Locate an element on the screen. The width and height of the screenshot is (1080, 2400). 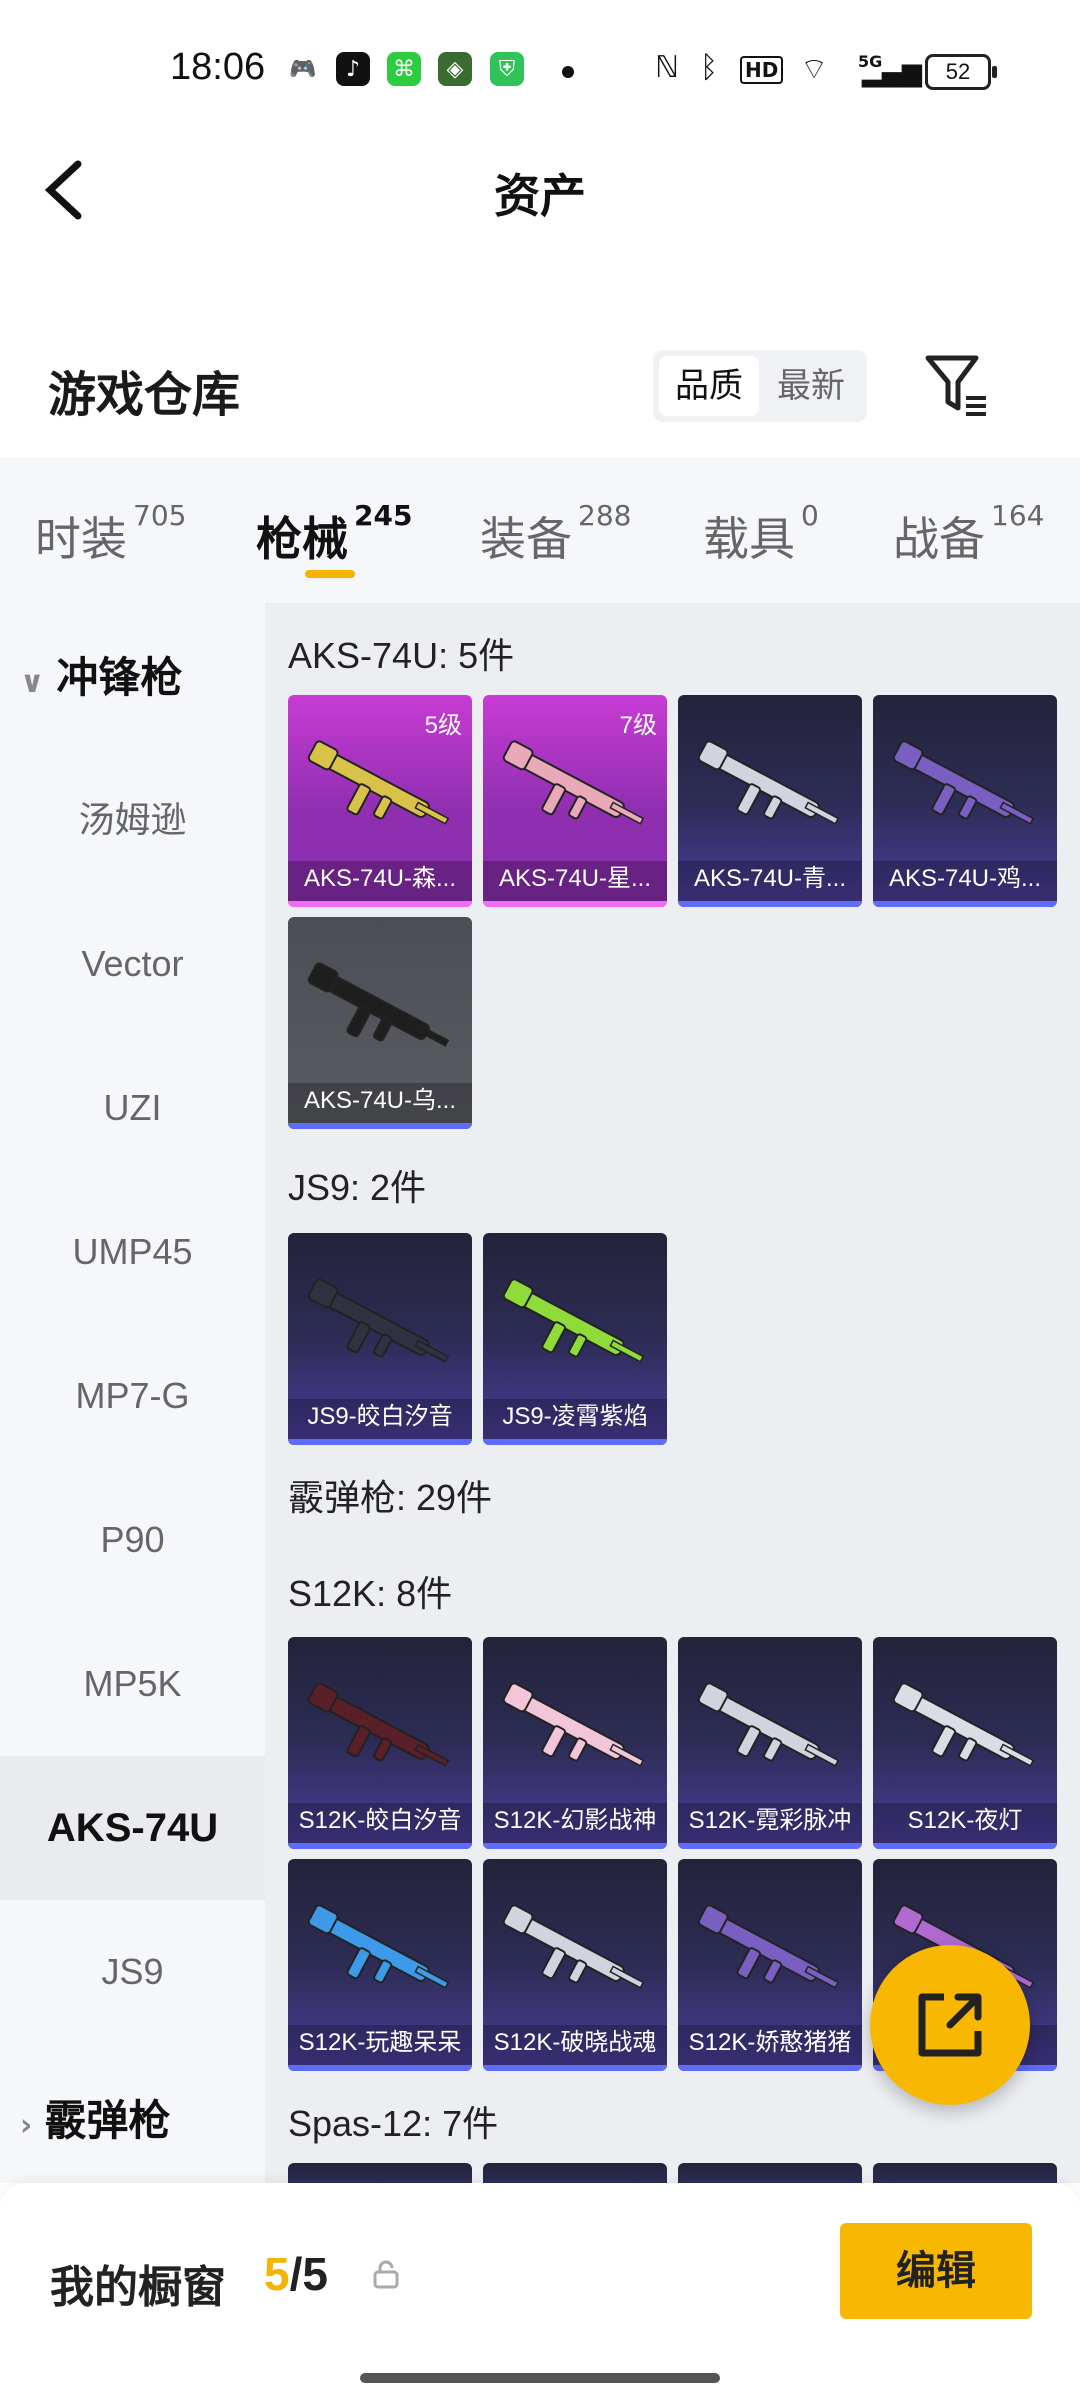
tab-label: 载具 is located at coordinates (749, 539).